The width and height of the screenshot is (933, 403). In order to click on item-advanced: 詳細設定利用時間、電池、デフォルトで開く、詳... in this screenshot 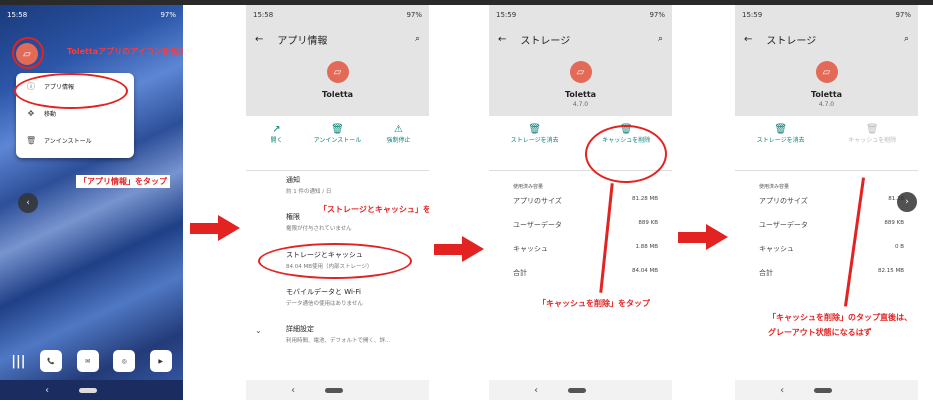, I will do `click(338, 334)`.